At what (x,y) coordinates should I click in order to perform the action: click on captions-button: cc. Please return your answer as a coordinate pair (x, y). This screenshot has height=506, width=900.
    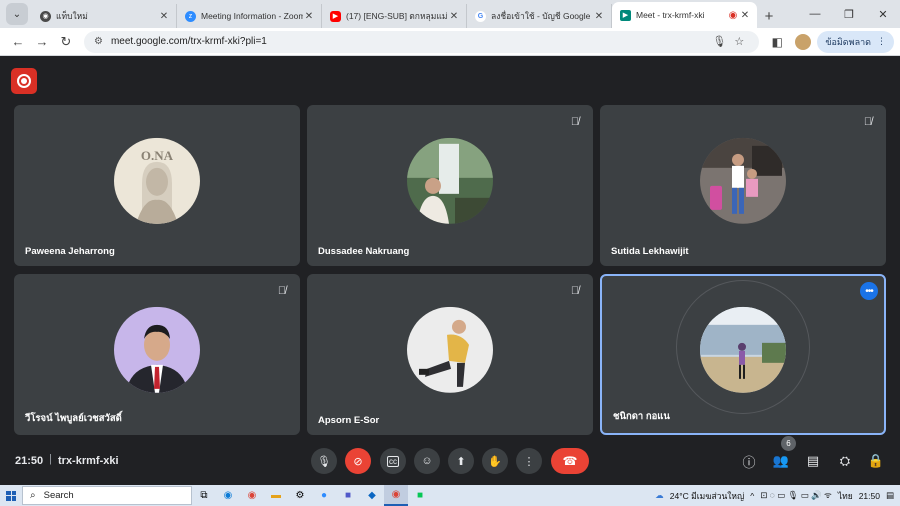
    Looking at the image, I should click on (393, 461).